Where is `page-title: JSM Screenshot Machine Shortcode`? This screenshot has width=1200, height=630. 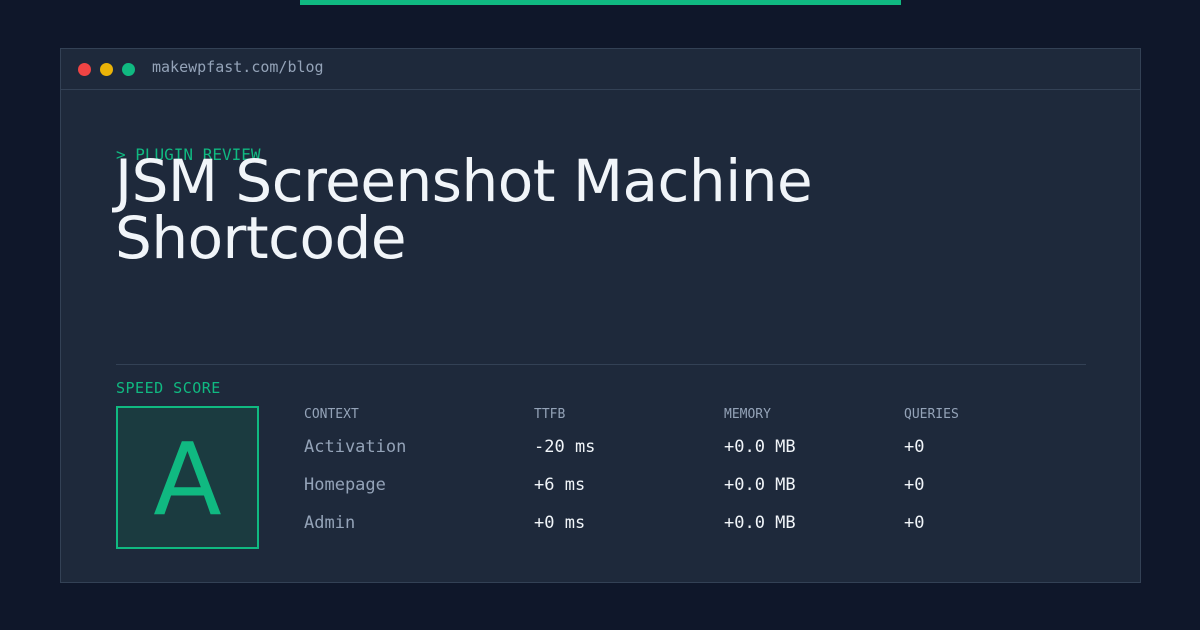 page-title: JSM Screenshot Machine Shortcode is located at coordinates (565, 209).